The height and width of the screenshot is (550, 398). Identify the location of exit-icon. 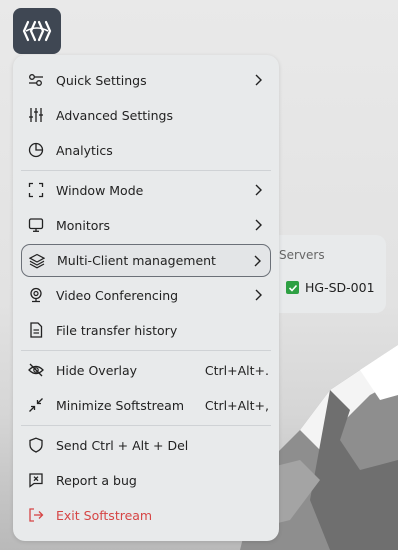
(36, 515).